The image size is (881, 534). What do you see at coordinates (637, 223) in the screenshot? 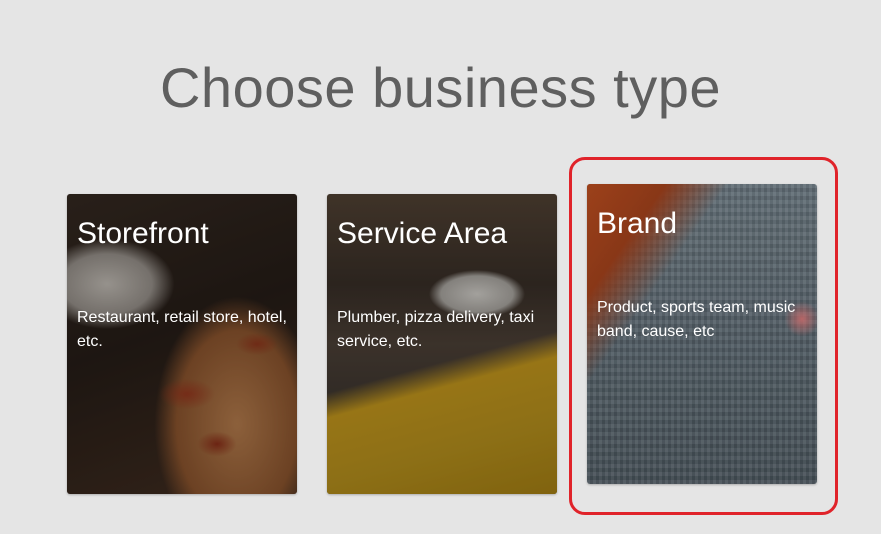
I see `brand-title: Brand` at bounding box center [637, 223].